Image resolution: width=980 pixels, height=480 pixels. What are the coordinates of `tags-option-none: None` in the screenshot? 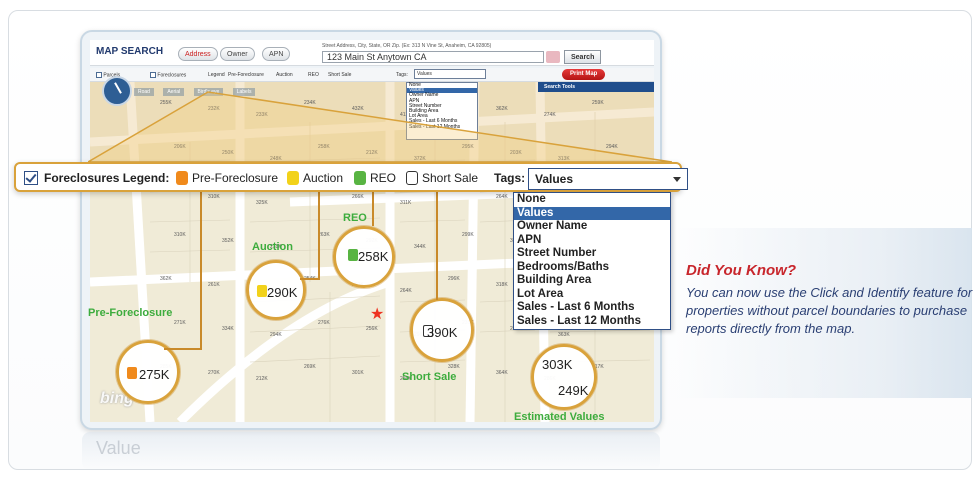 It's located at (592, 200).